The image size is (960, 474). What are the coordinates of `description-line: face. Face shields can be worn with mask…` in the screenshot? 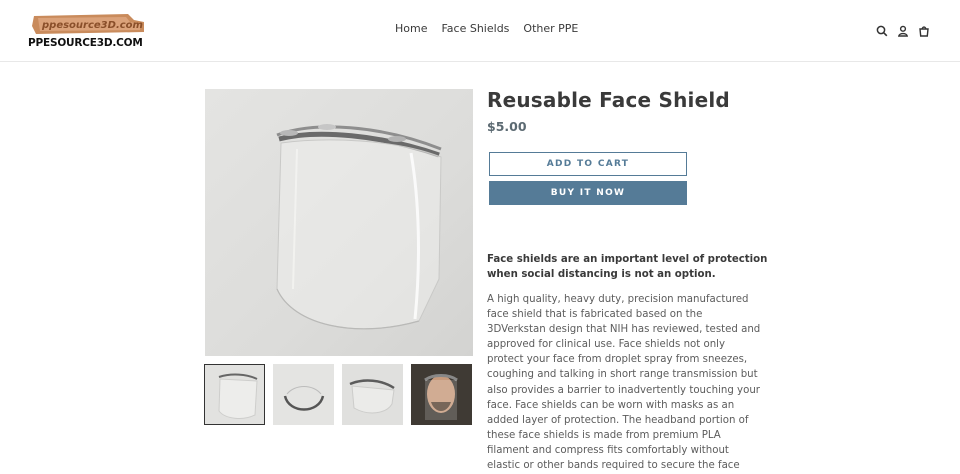 It's located at (611, 405).